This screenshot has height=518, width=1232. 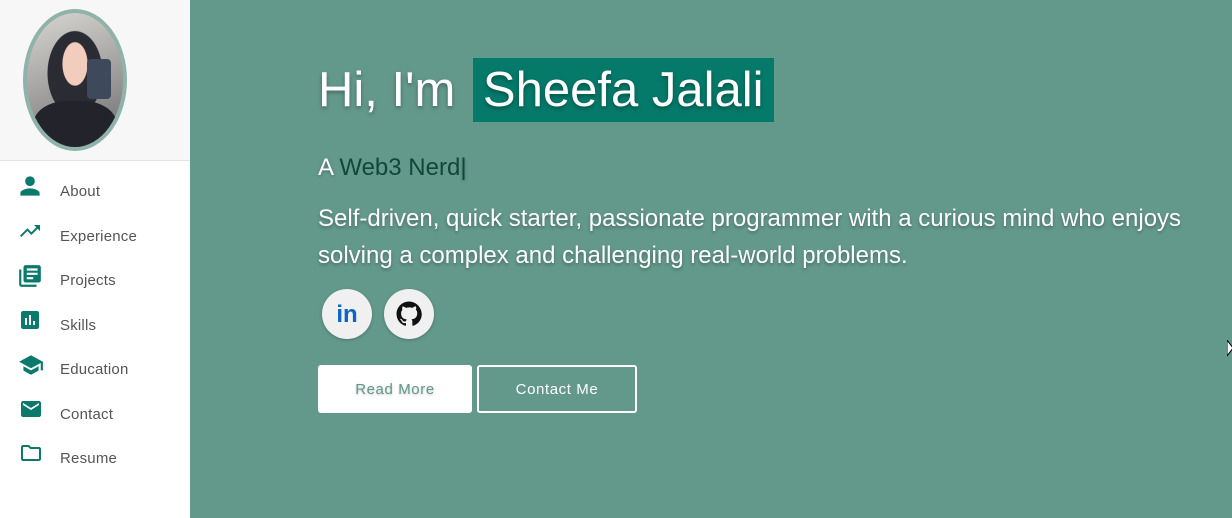 I want to click on sidebar-item-skills: Skills, so click(x=95, y=320).